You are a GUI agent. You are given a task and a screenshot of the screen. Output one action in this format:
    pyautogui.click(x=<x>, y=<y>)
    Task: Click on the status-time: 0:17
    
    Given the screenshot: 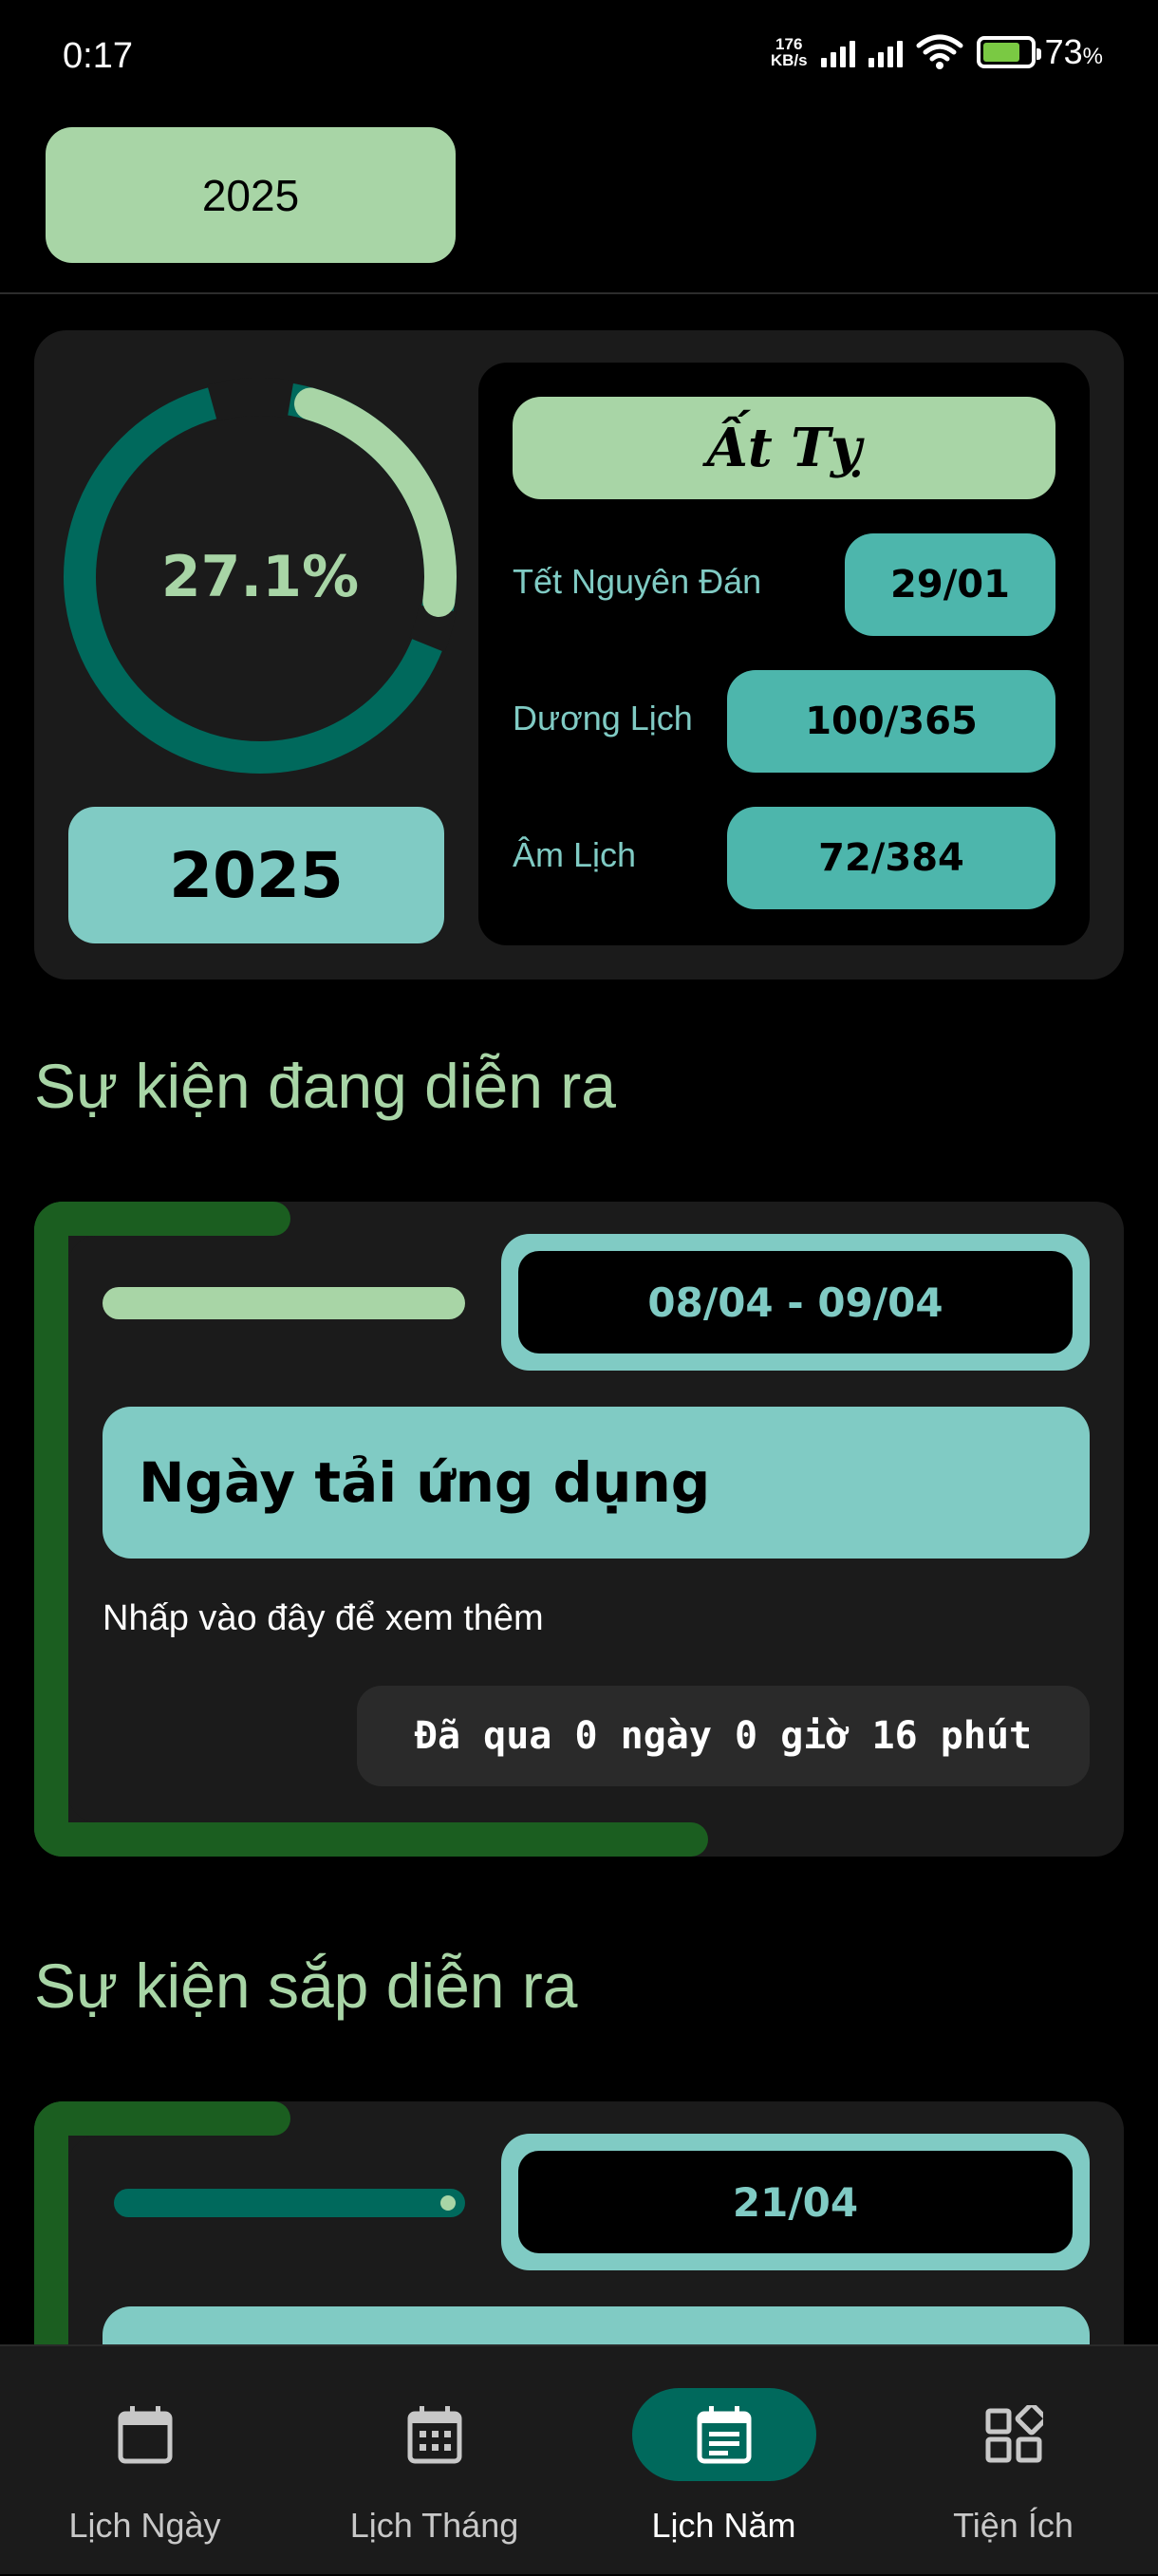 What is the action you would take?
    pyautogui.click(x=98, y=56)
    